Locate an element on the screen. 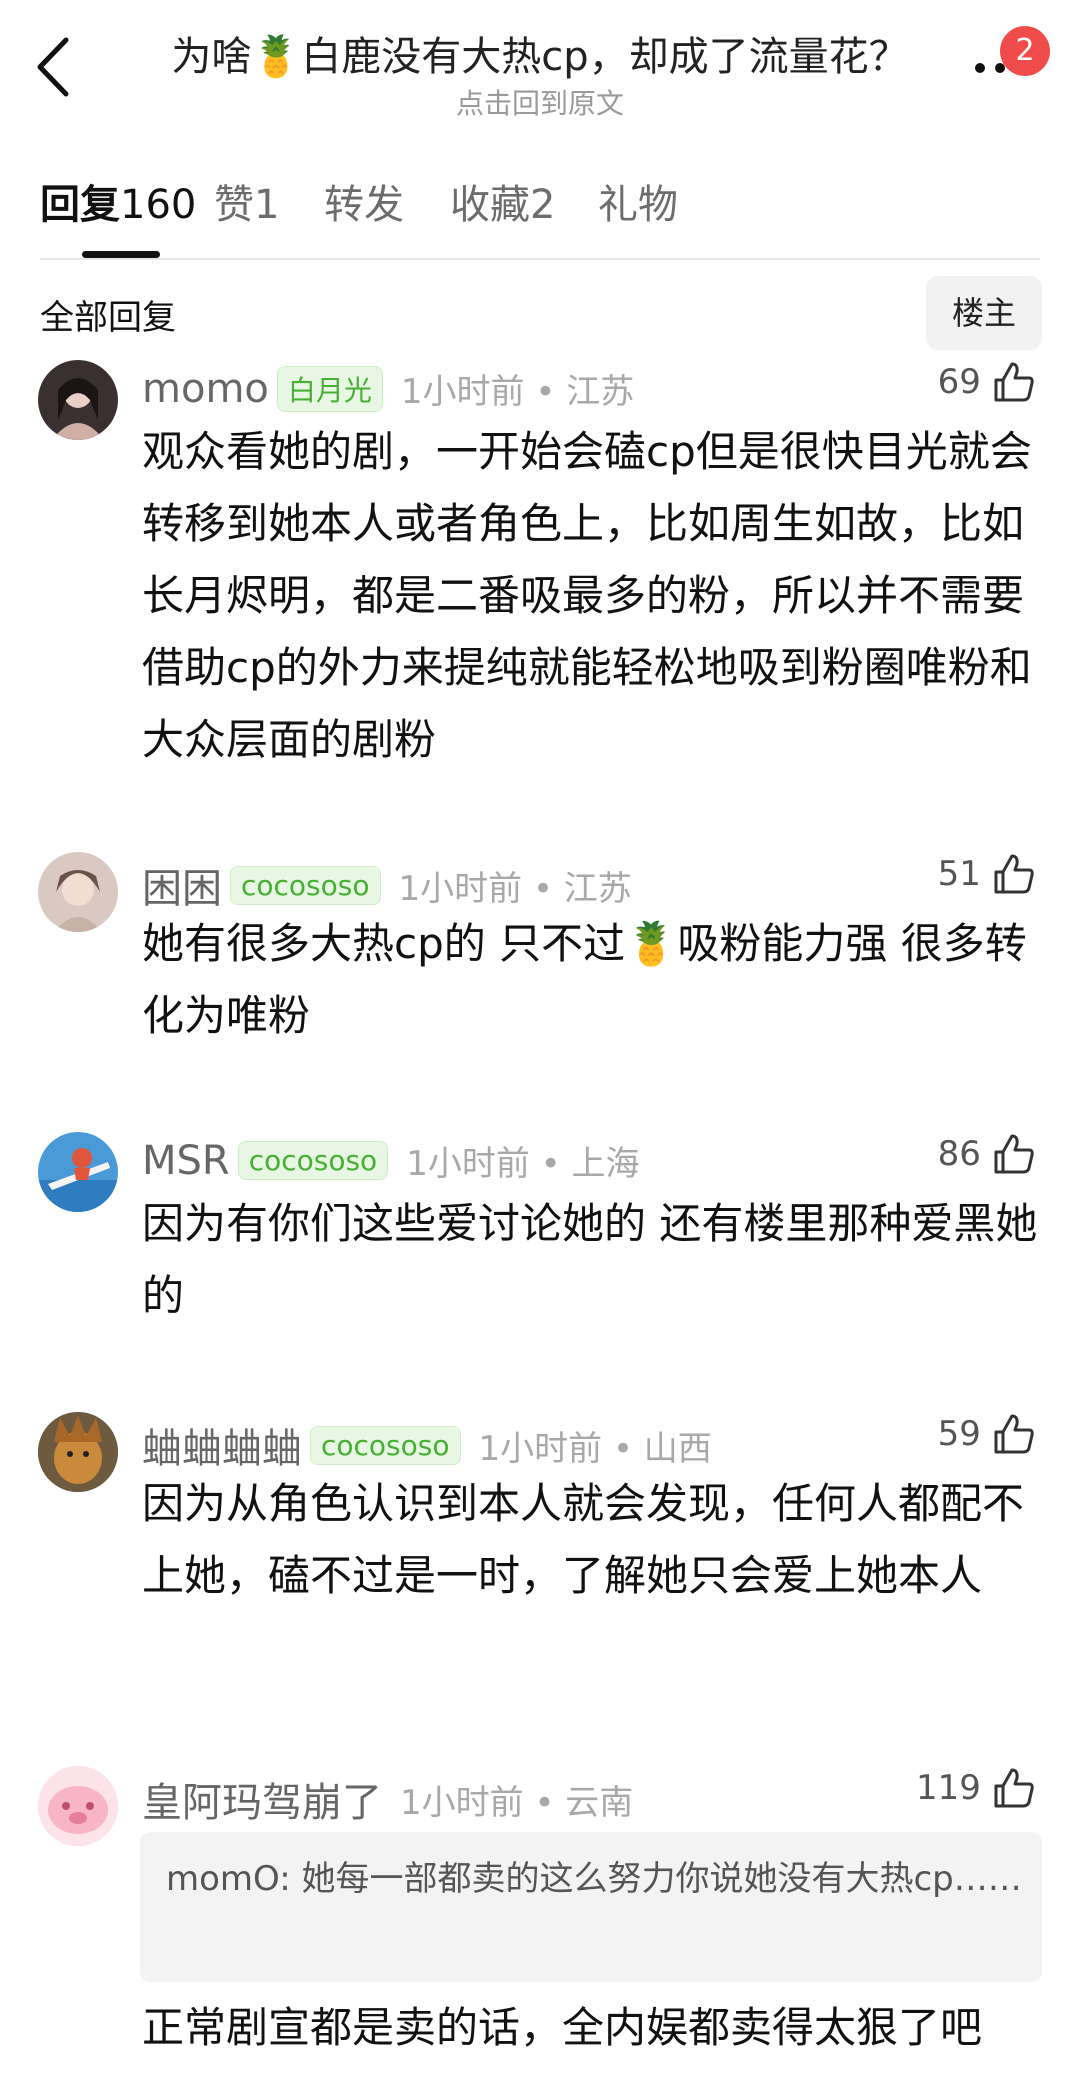 Image resolution: width=1080 pixels, height=2077 pixels. comment-meta: MSR cocososo 1小时前 • 上海 is located at coordinates (391, 1161).